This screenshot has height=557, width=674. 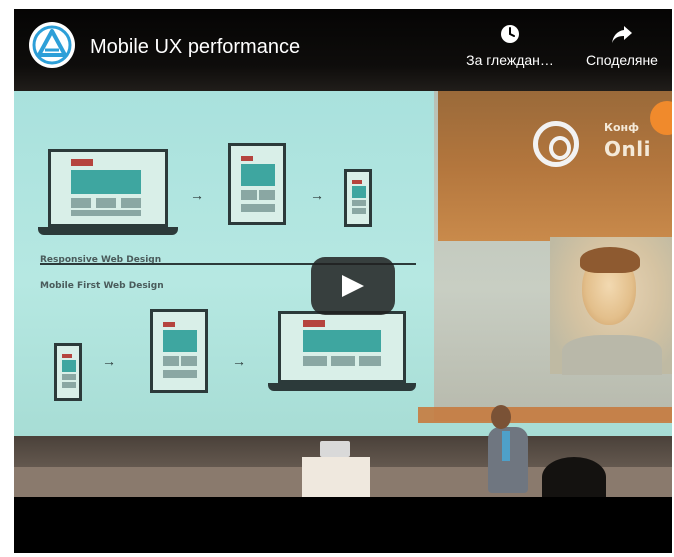 I want to click on share-arrow-icon, so click(x=622, y=34).